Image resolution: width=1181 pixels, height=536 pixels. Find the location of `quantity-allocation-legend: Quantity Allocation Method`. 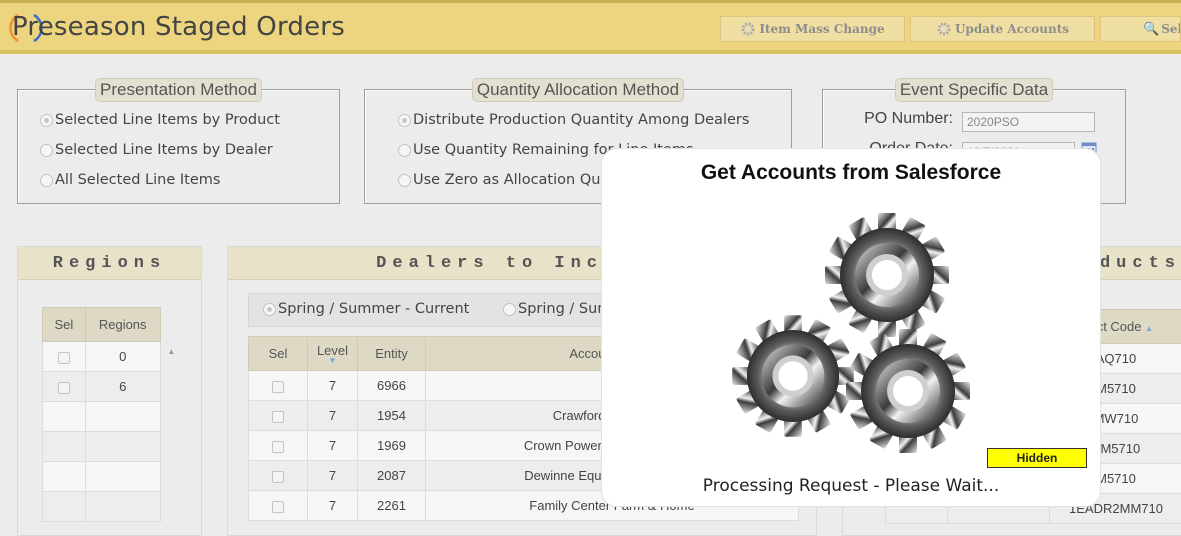

quantity-allocation-legend: Quantity Allocation Method is located at coordinates (578, 90).